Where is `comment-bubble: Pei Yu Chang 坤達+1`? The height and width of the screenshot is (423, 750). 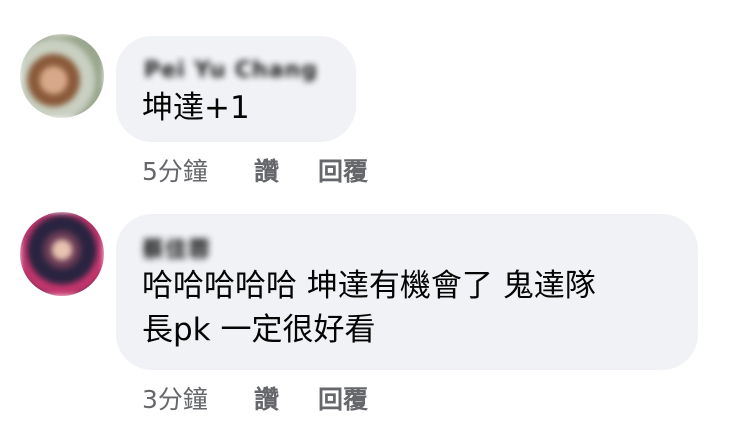 comment-bubble: Pei Yu Chang 坤達+1 is located at coordinates (236, 89).